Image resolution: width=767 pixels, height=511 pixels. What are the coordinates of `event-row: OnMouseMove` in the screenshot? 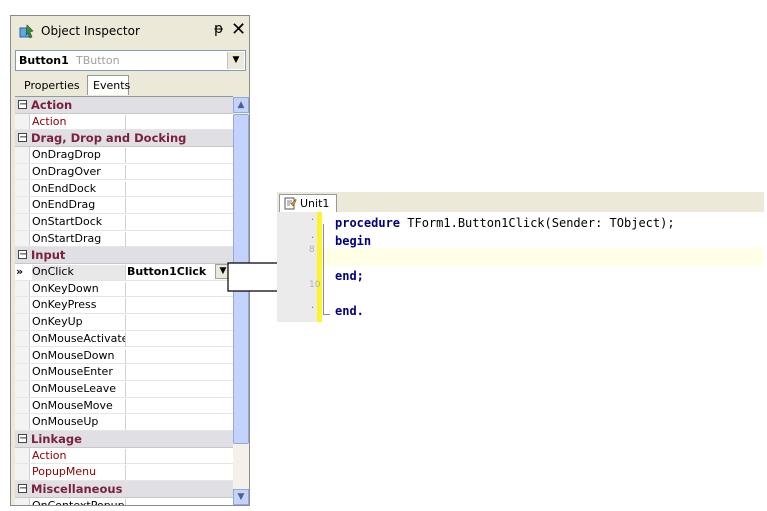 It's located at (124, 406).